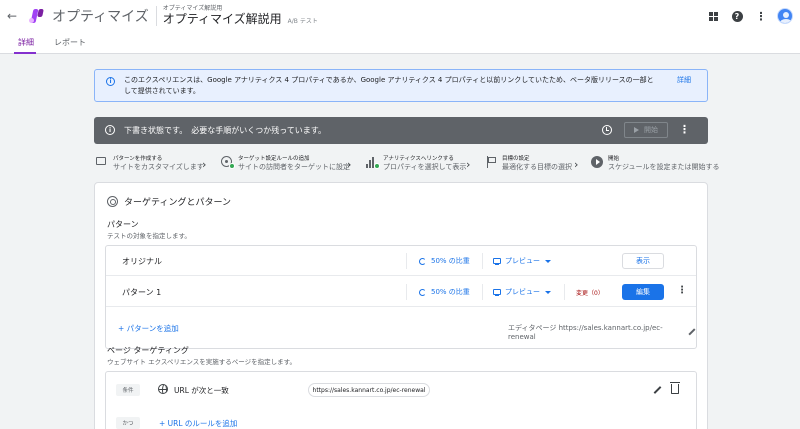  Describe the element at coordinates (37, 16) in the screenshot. I see `optimize-logo` at that location.